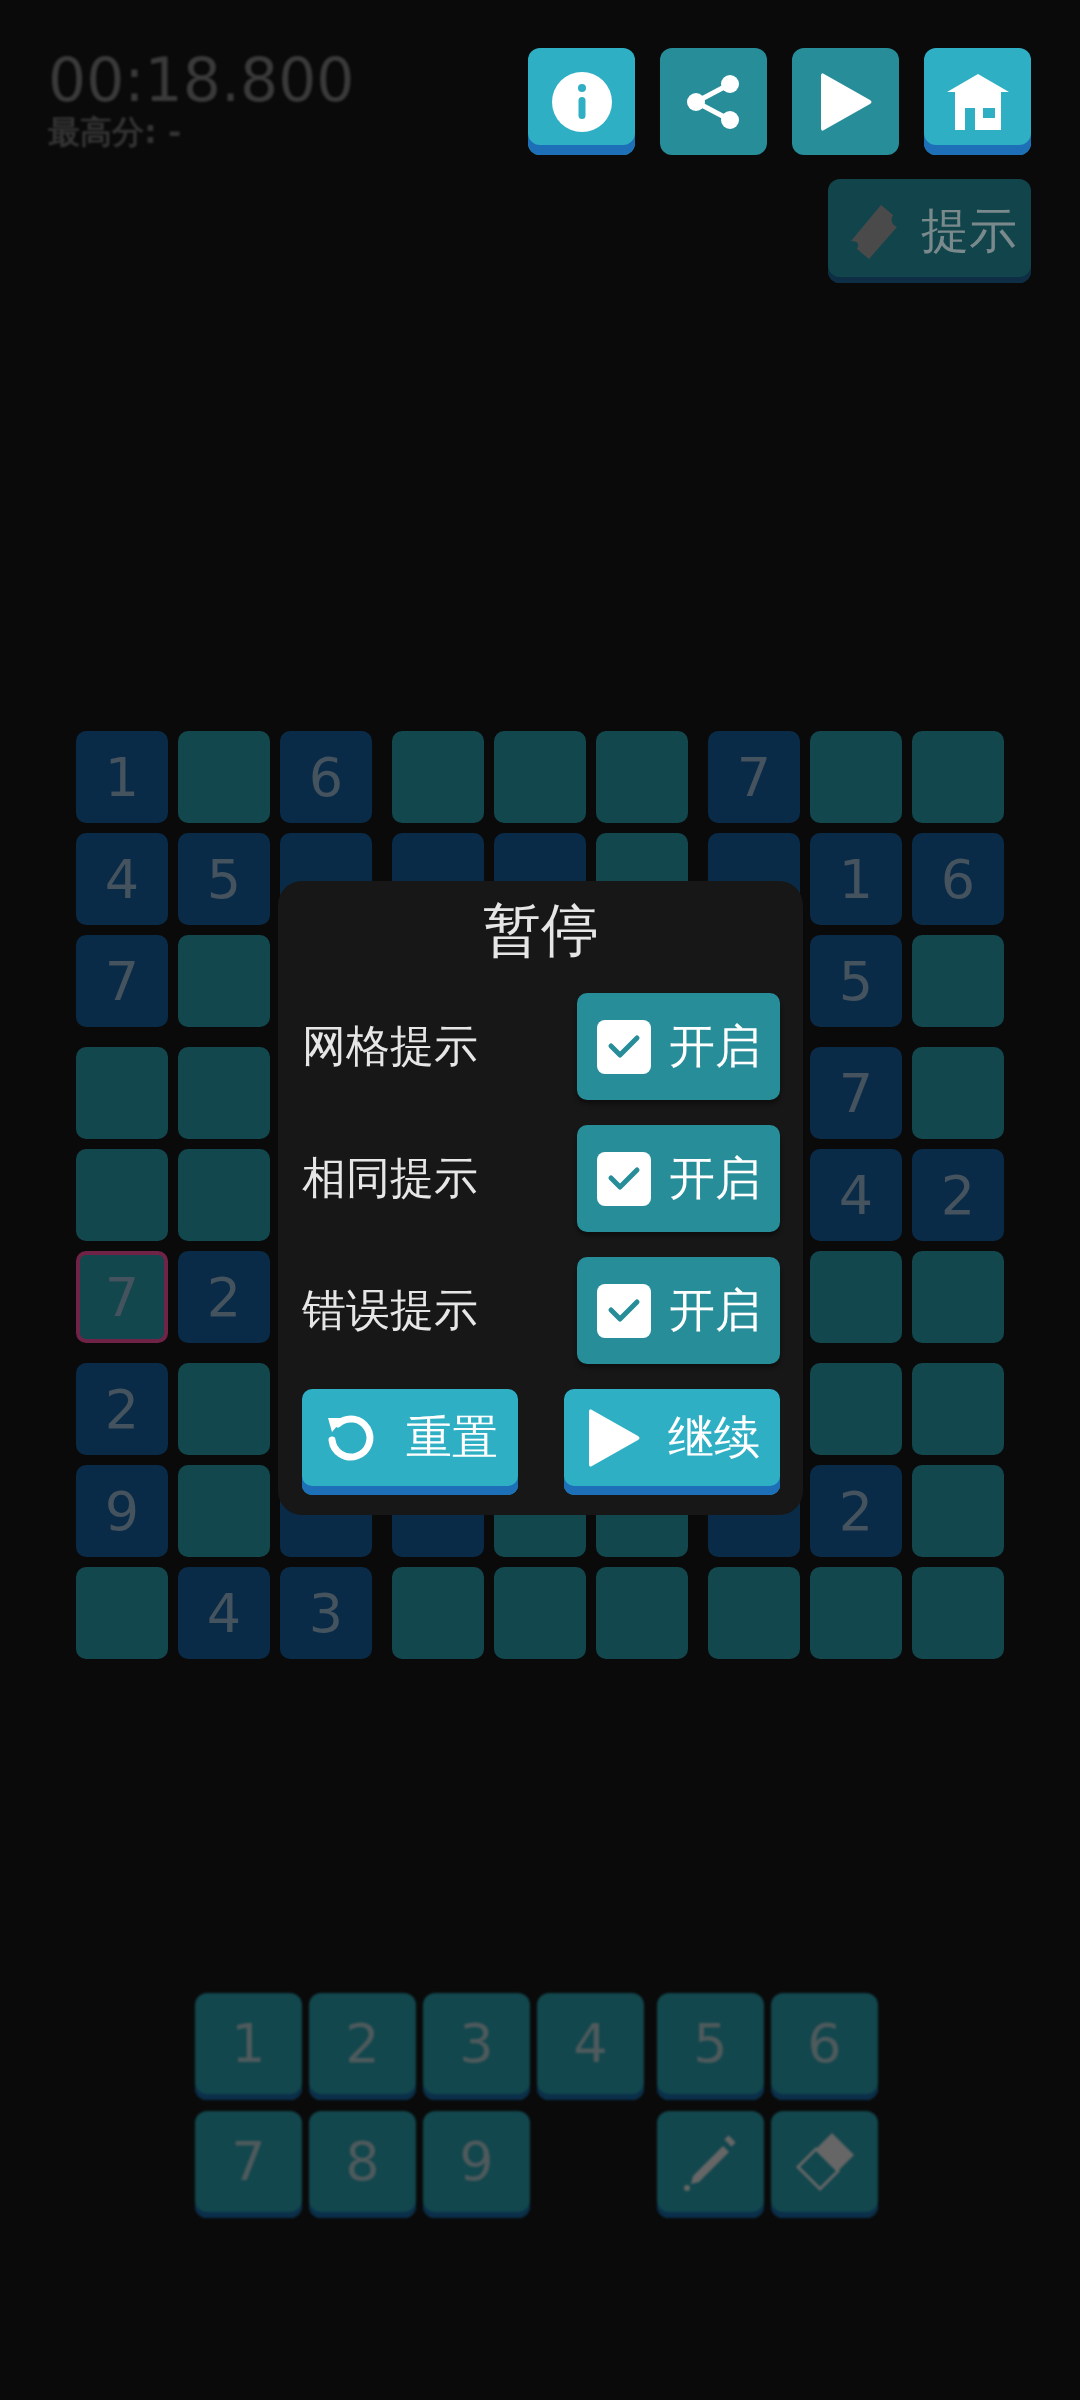 Image resolution: width=1080 pixels, height=2400 pixels. Describe the element at coordinates (476, 2046) in the screenshot. I see `number-key: 3` at that location.